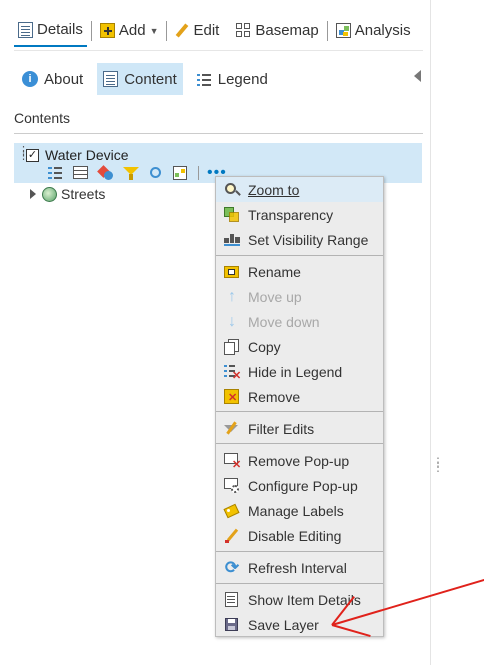  What do you see at coordinates (33, 194) in the screenshot?
I see `expand-arrow-icon` at bounding box center [33, 194].